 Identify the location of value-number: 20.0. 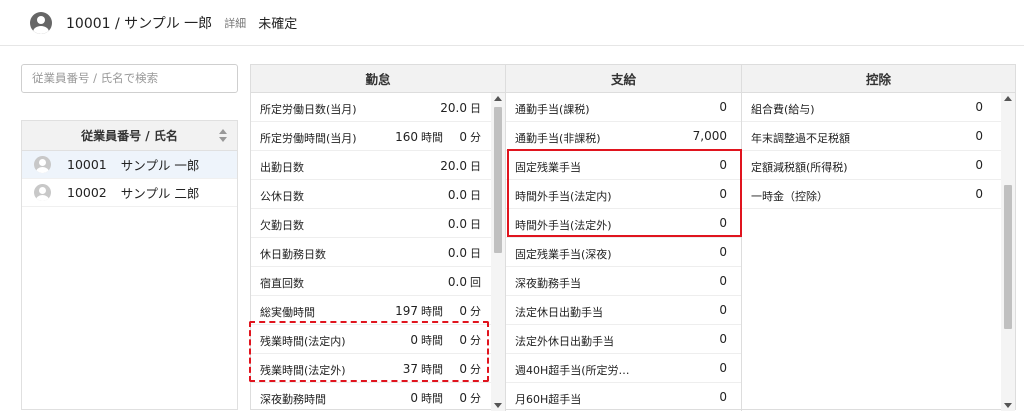
(453, 108).